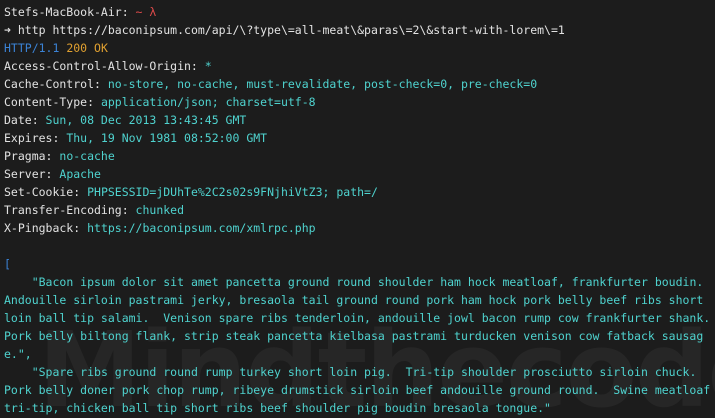 This screenshot has height=418, width=715. I want to click on arrow-icon: ➜, so click(7, 30).